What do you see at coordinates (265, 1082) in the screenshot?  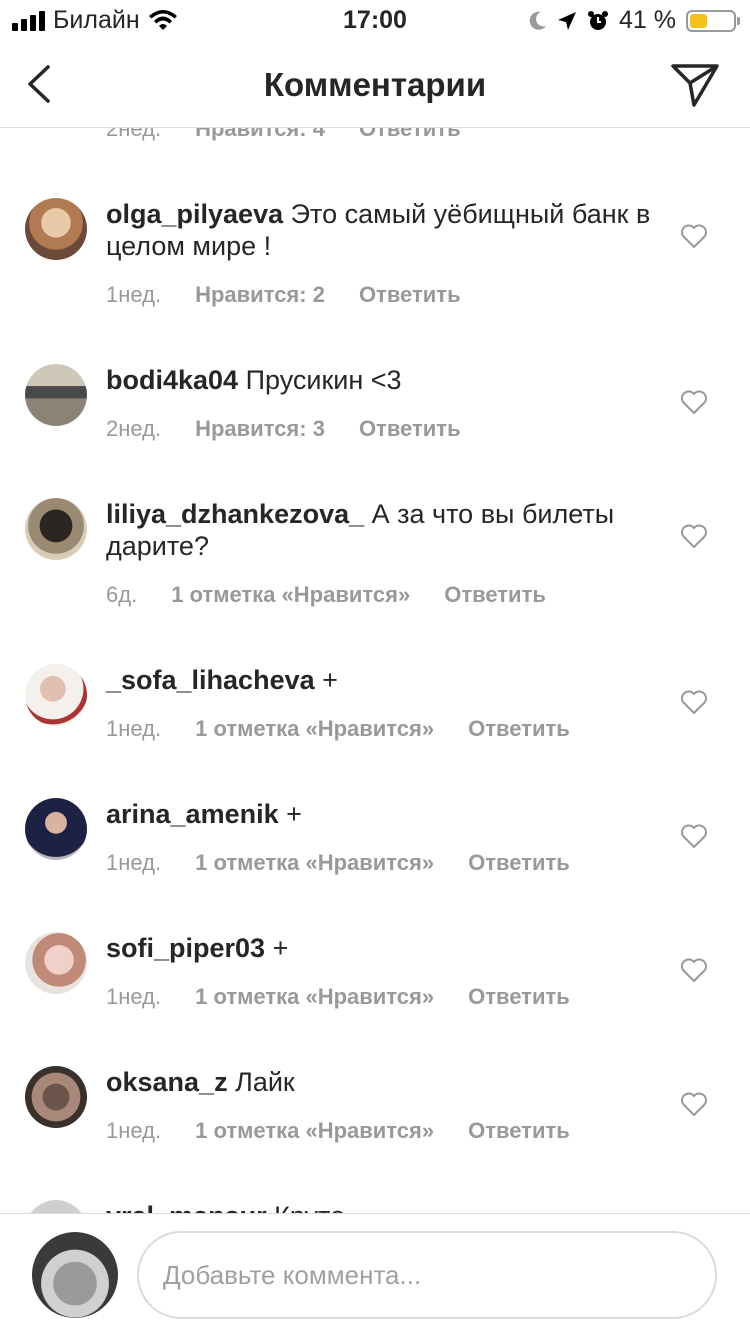 I see `comment-message: Лайк` at bounding box center [265, 1082].